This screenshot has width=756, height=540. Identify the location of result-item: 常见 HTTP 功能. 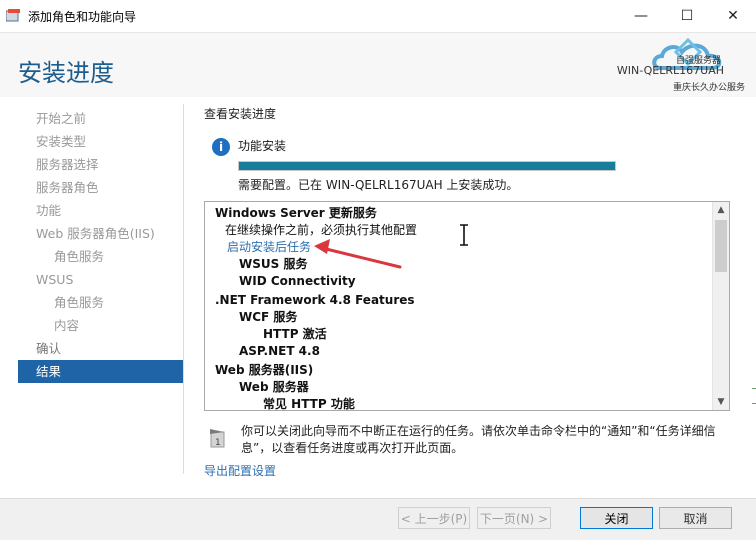
(309, 404).